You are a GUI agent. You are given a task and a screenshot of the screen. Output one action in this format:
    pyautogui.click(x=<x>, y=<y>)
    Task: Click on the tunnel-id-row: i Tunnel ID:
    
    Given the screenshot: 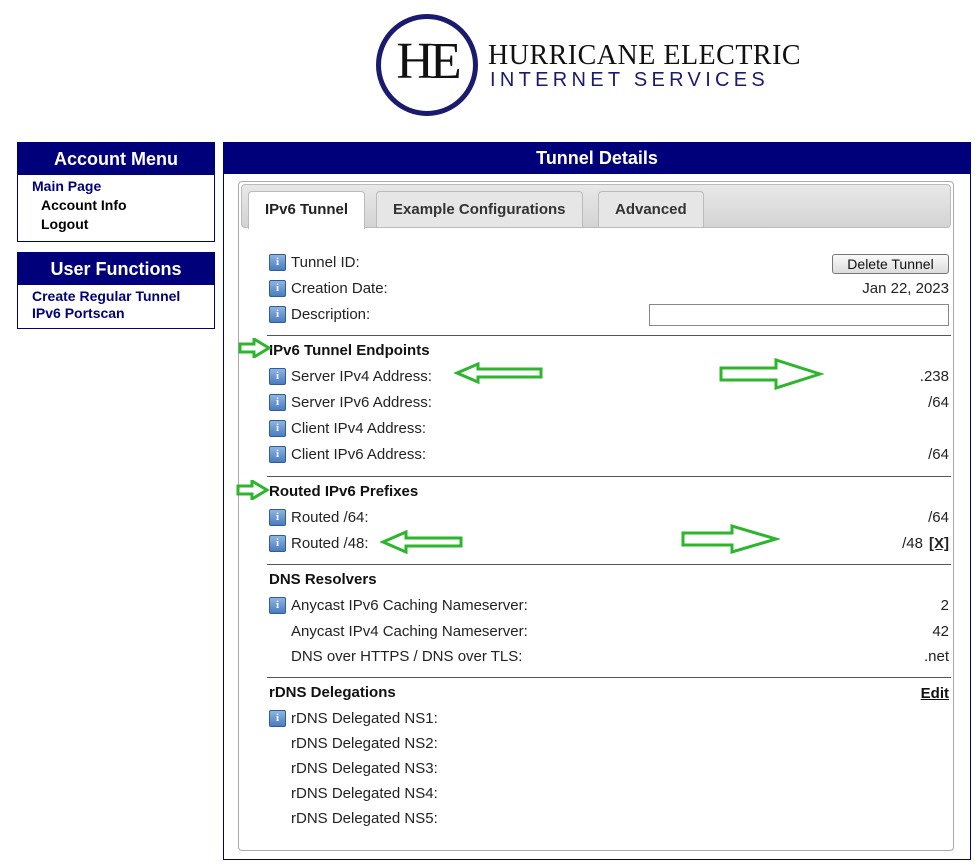 What is the action you would take?
    pyautogui.click(x=314, y=262)
    